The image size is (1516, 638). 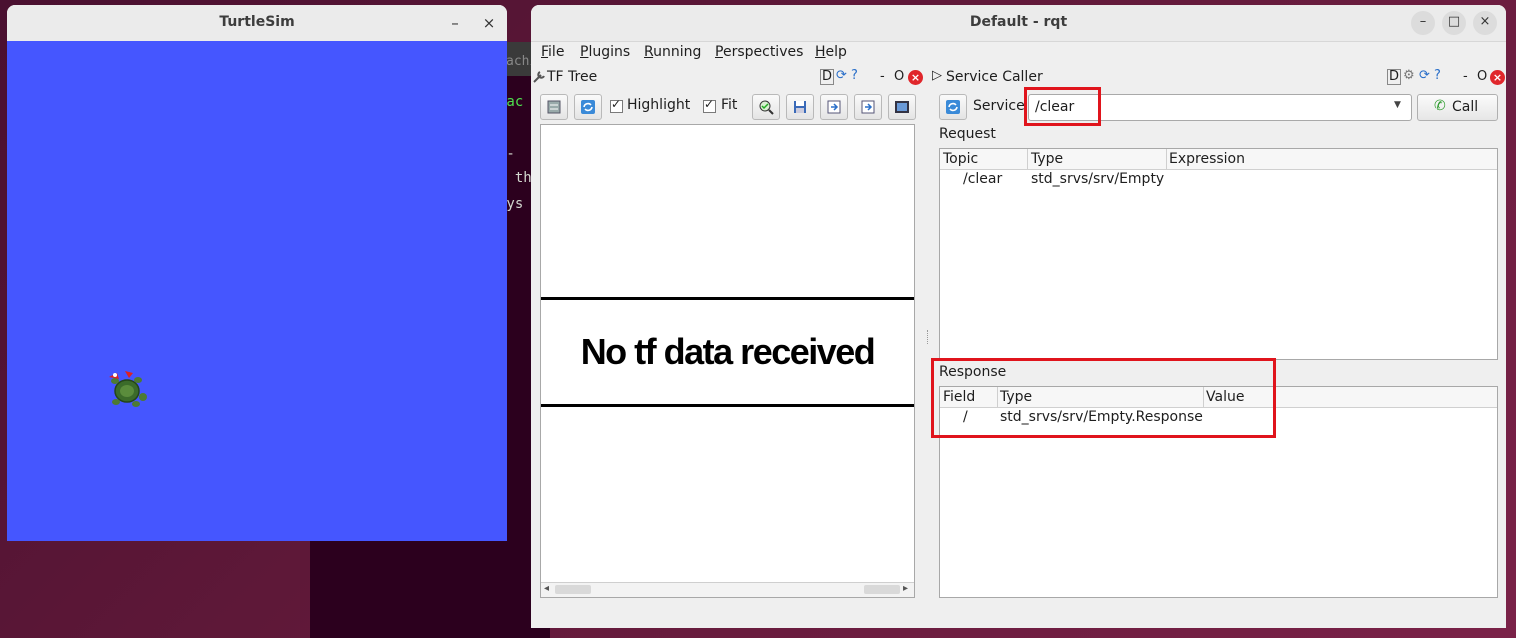 I want to click on image-icon, so click(x=902, y=107).